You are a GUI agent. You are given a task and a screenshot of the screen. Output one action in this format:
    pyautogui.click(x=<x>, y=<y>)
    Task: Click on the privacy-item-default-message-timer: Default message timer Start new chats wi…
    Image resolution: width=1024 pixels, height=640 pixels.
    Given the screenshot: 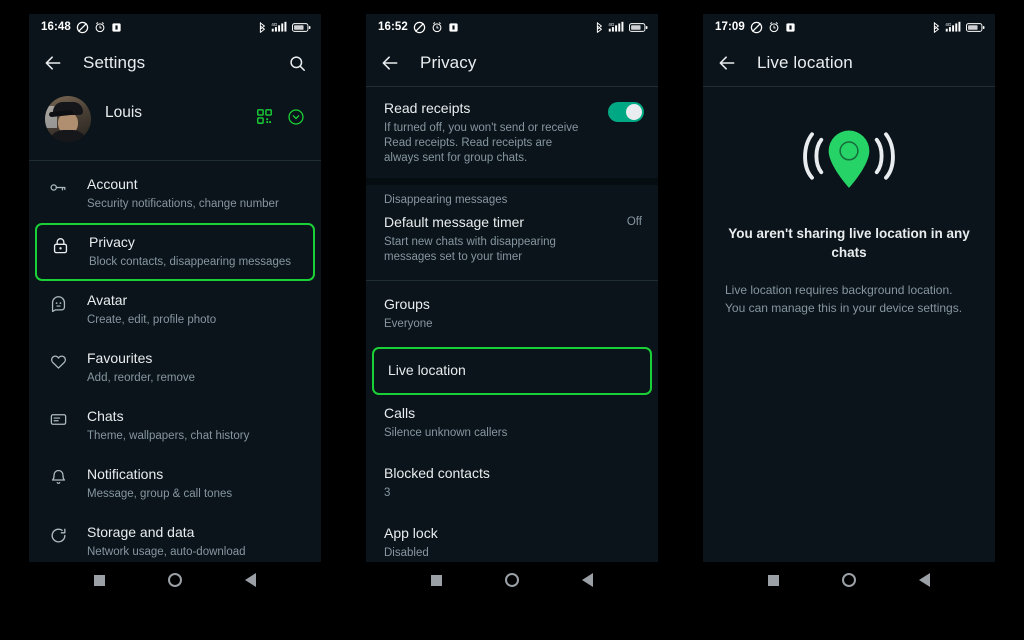 What is the action you would take?
    pyautogui.click(x=512, y=242)
    